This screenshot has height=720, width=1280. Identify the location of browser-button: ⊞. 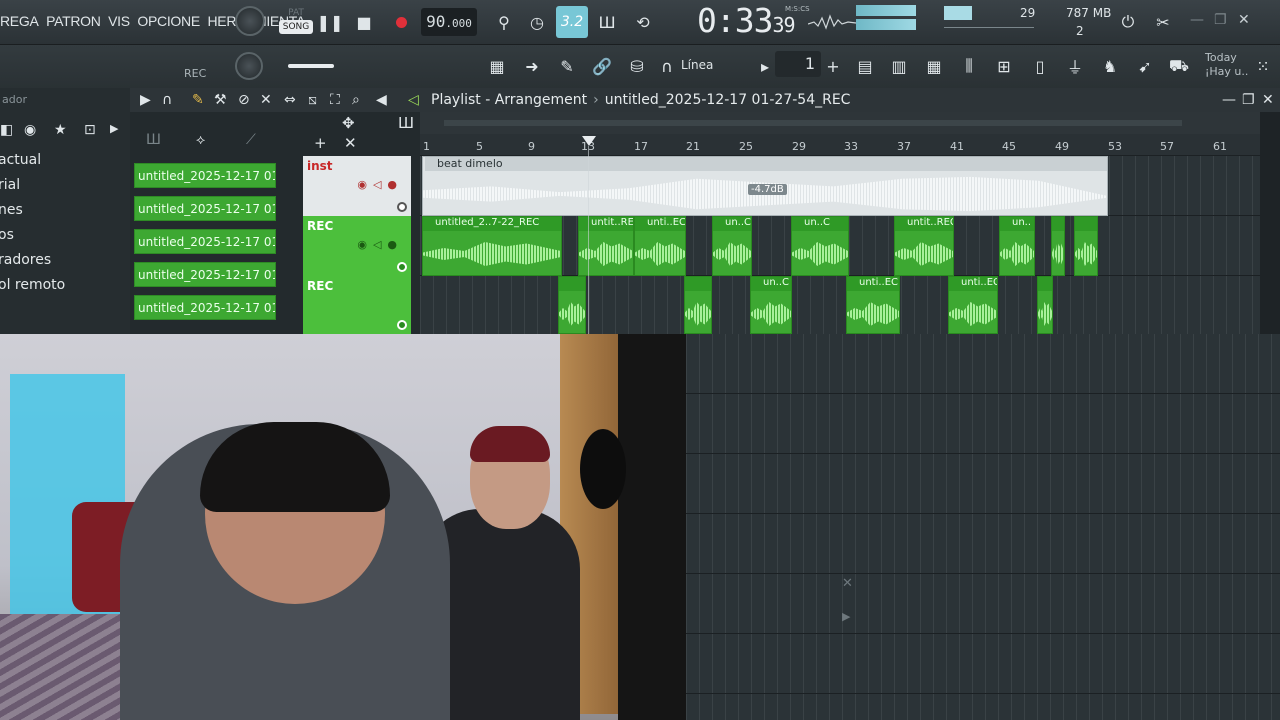
(1004, 66).